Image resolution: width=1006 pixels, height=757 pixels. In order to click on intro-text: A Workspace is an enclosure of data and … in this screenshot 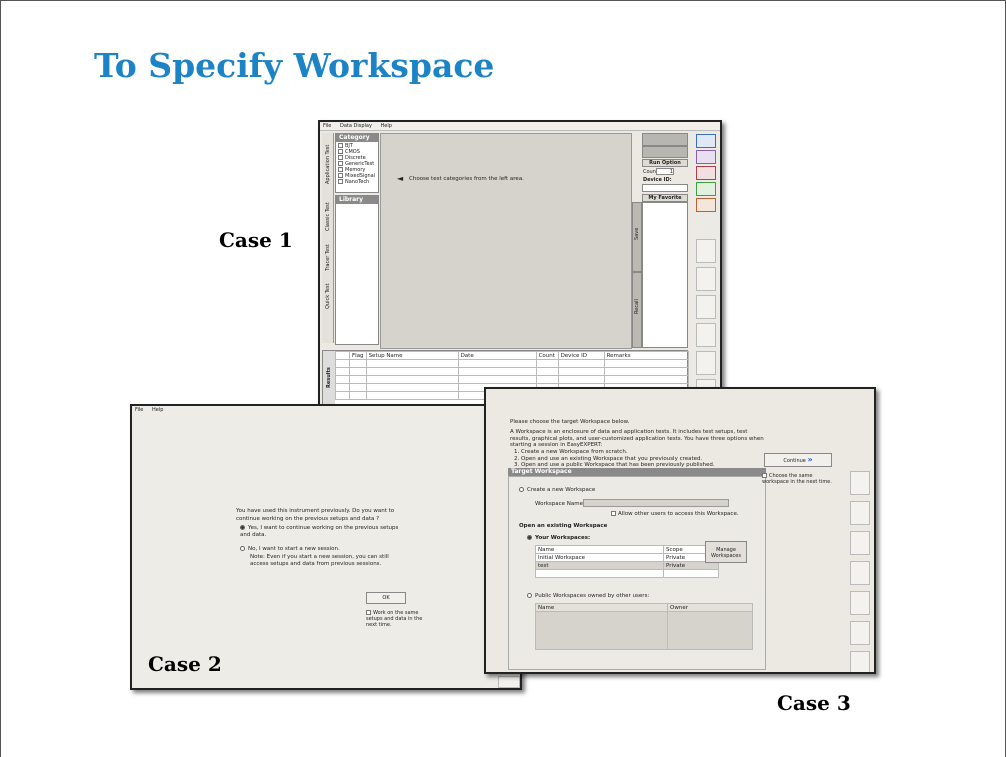, I will do `click(637, 438)`.